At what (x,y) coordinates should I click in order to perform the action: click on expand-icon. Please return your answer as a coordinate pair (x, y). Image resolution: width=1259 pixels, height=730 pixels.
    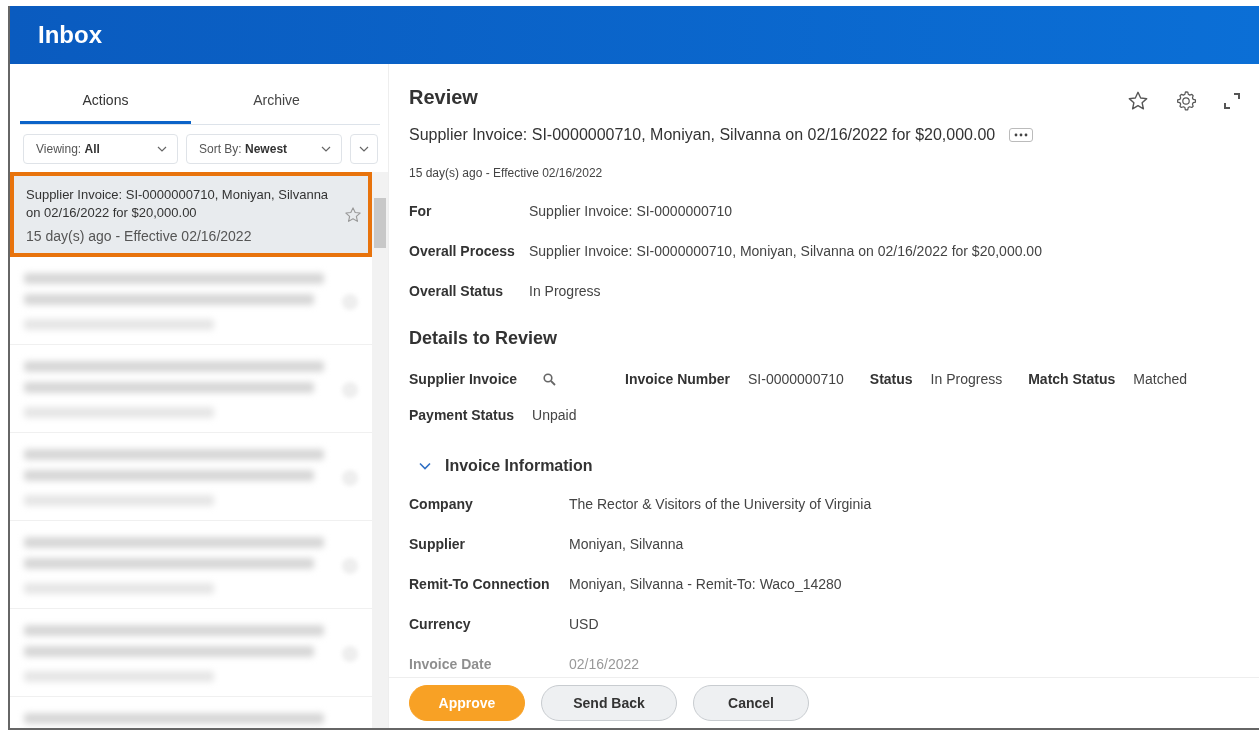
    Looking at the image, I should click on (1232, 101).